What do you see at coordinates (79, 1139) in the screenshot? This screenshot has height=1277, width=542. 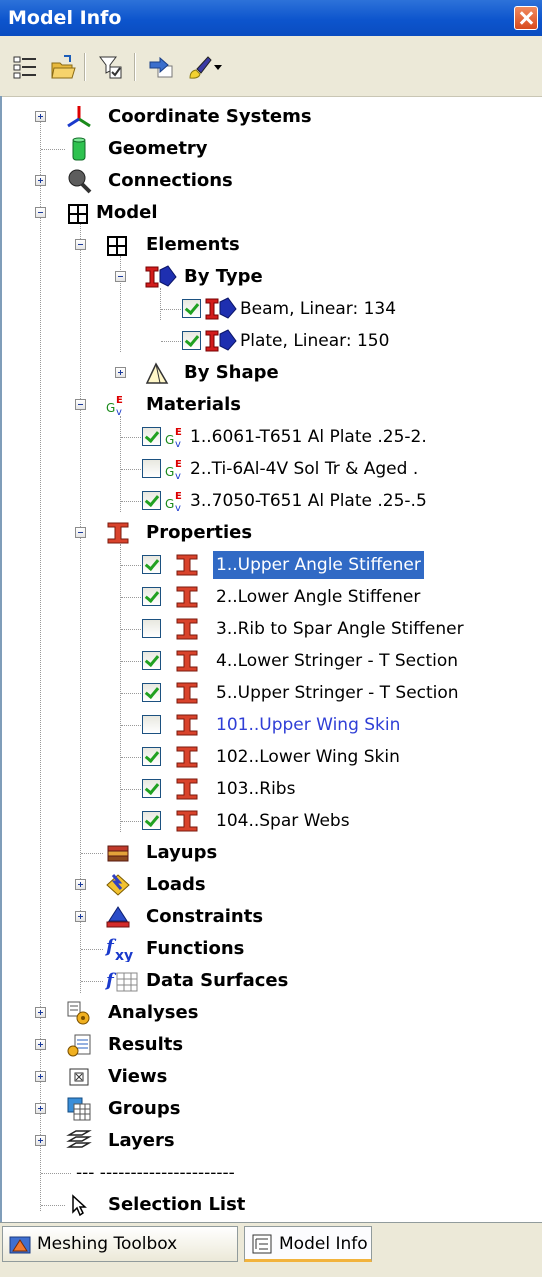 I see `layers-icon` at bounding box center [79, 1139].